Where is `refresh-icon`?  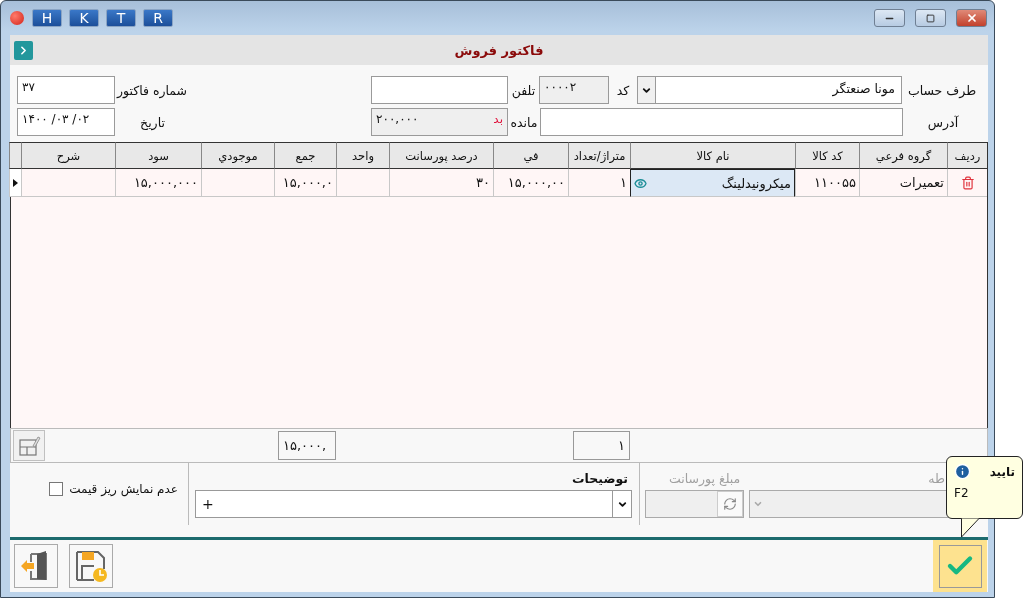 refresh-icon is located at coordinates (730, 504).